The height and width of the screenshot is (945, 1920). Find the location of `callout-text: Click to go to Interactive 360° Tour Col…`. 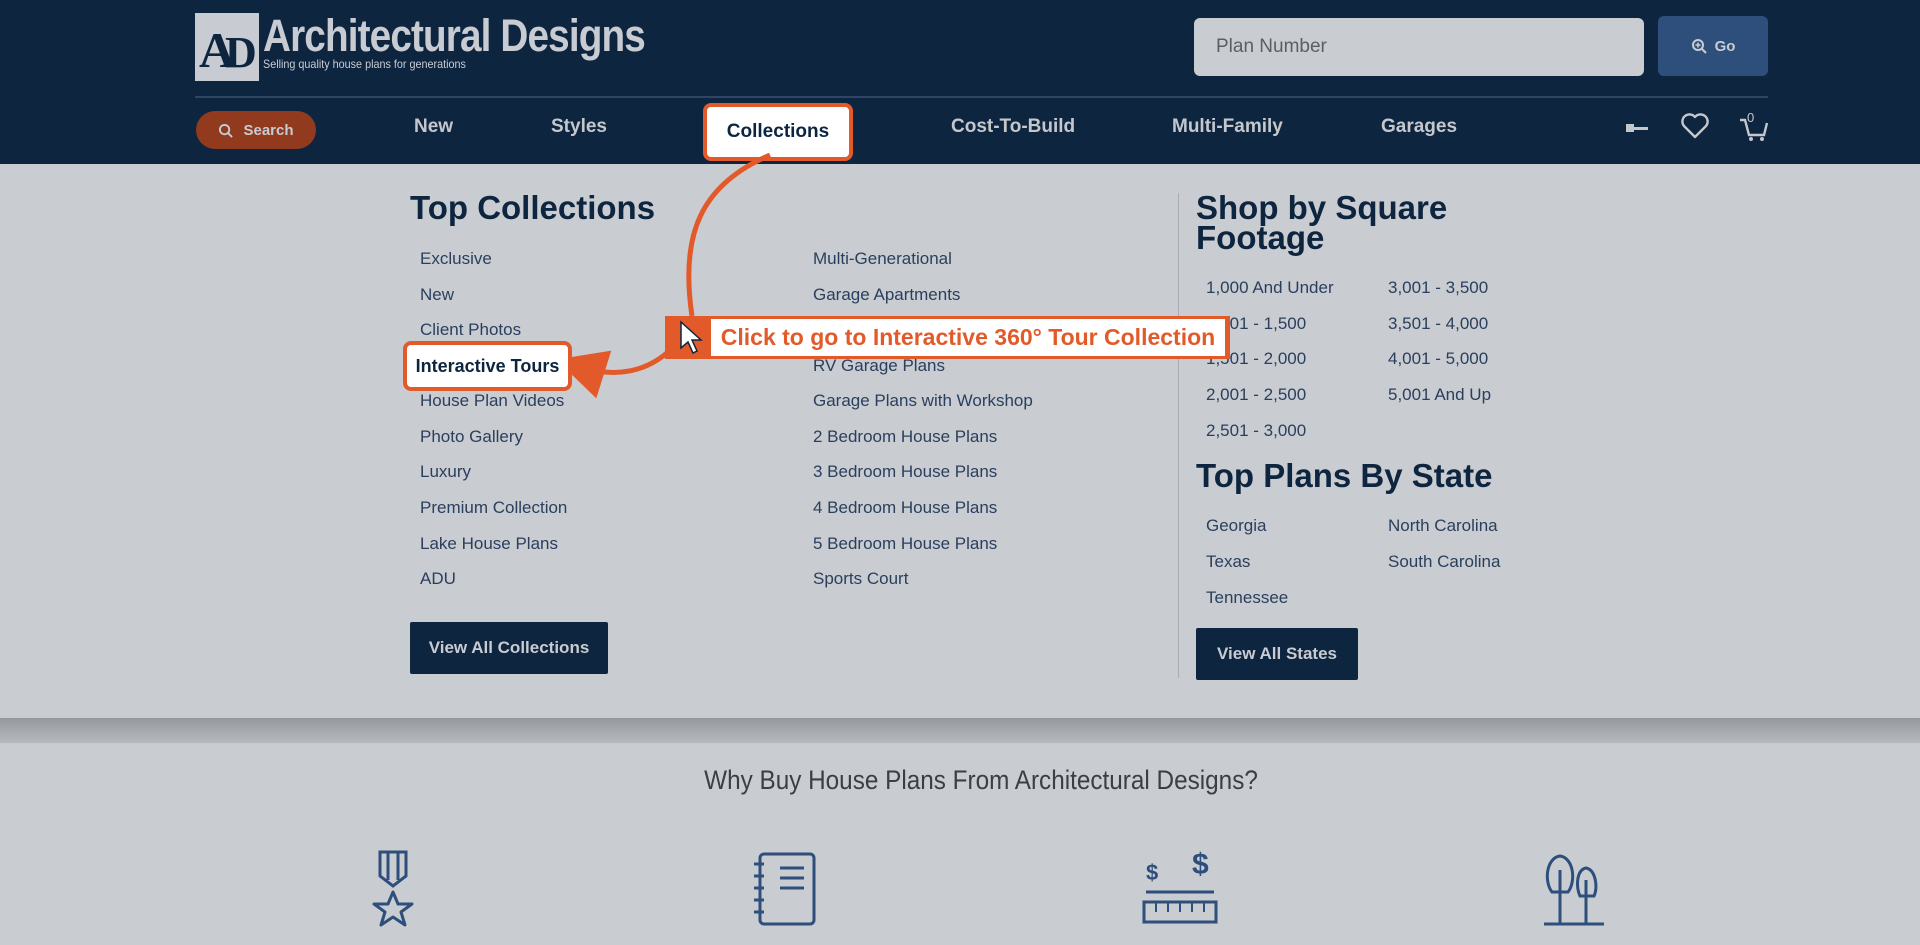

callout-text: Click to go to Interactive 360° Tour Col… is located at coordinates (968, 337).